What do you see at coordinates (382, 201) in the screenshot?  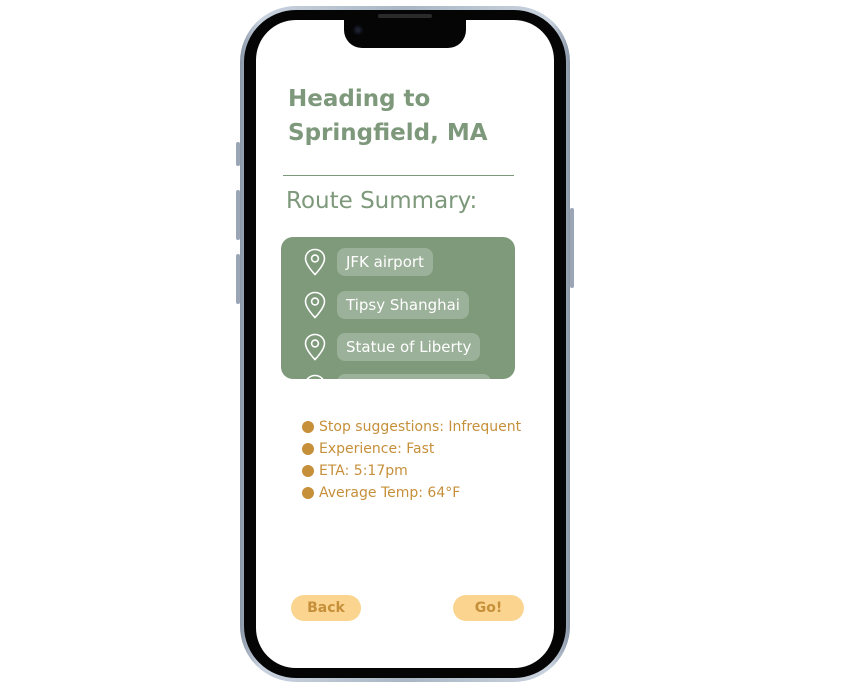 I see `route-summary-heading: Route Summary:` at bounding box center [382, 201].